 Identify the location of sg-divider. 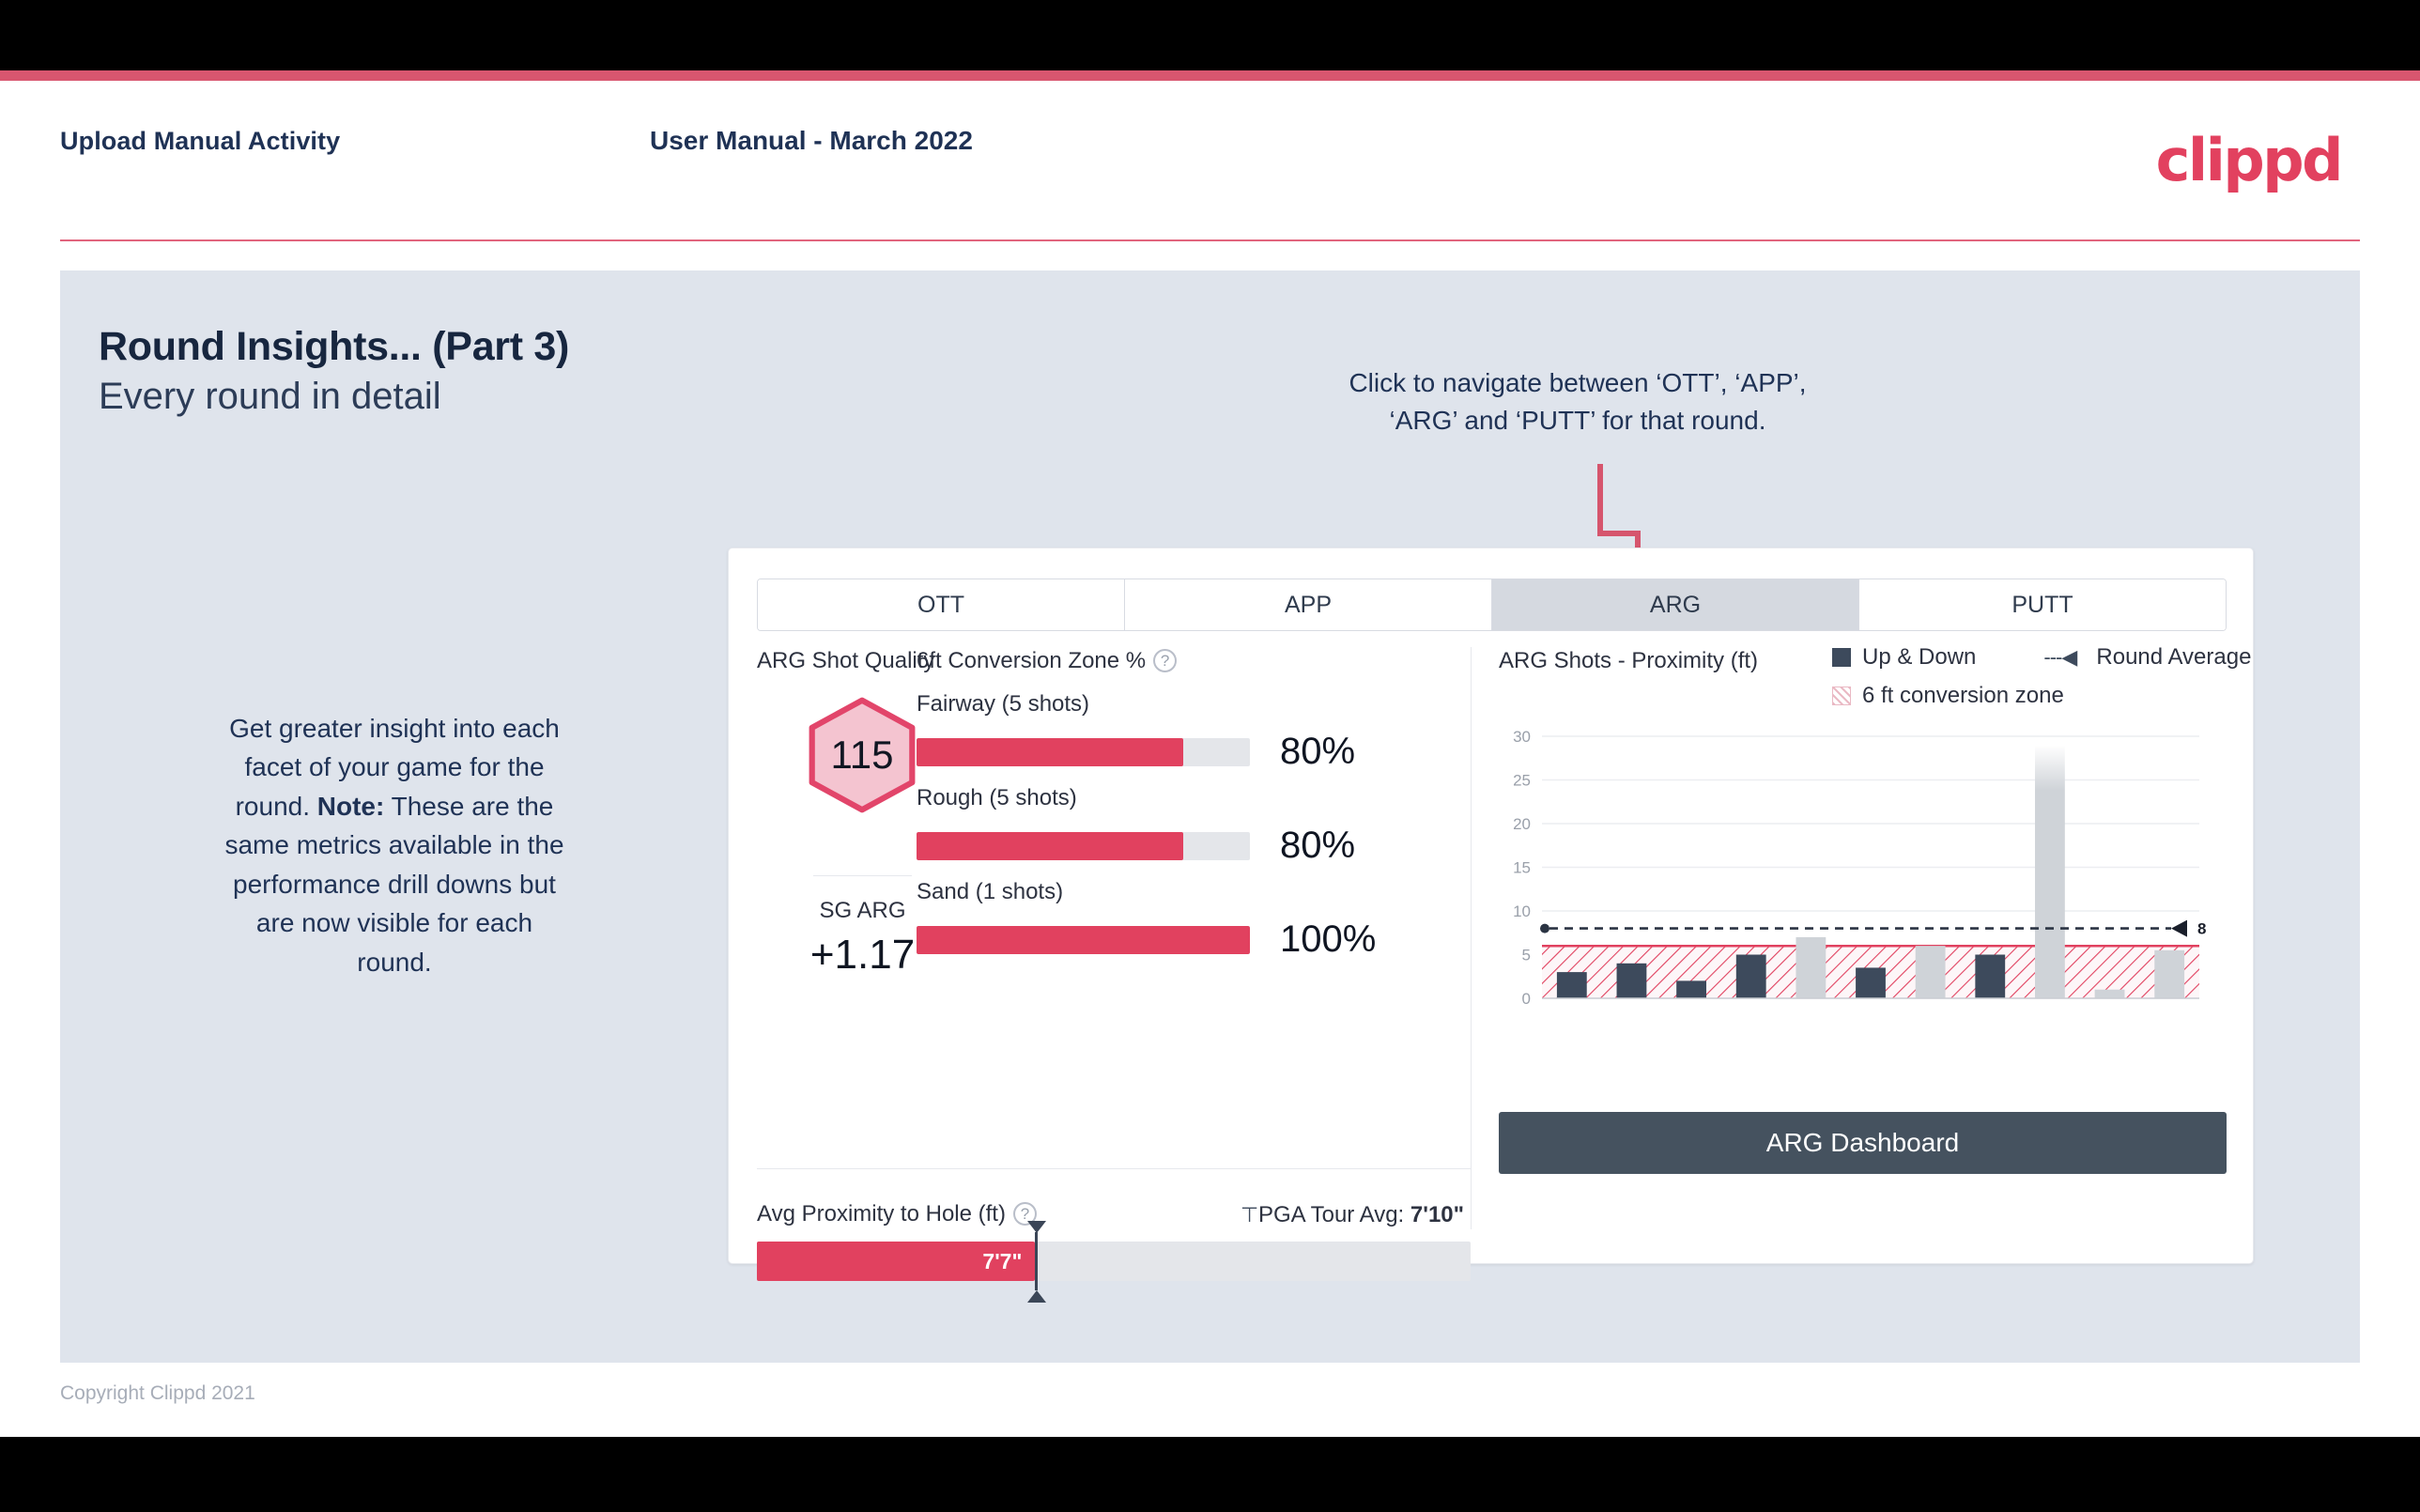
(862, 876).